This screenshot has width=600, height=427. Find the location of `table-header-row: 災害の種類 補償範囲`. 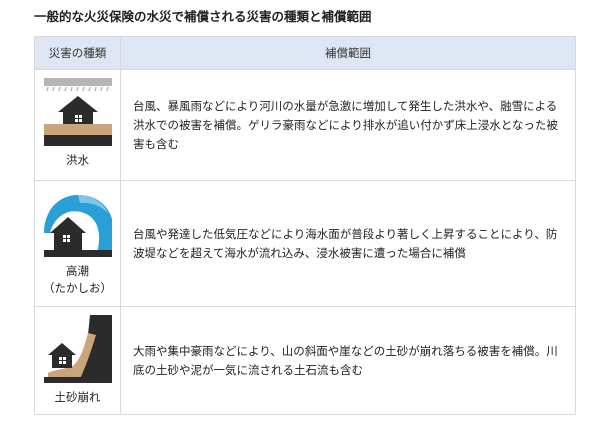

table-header-row: 災害の種類 補償範囲 is located at coordinates (305, 53).